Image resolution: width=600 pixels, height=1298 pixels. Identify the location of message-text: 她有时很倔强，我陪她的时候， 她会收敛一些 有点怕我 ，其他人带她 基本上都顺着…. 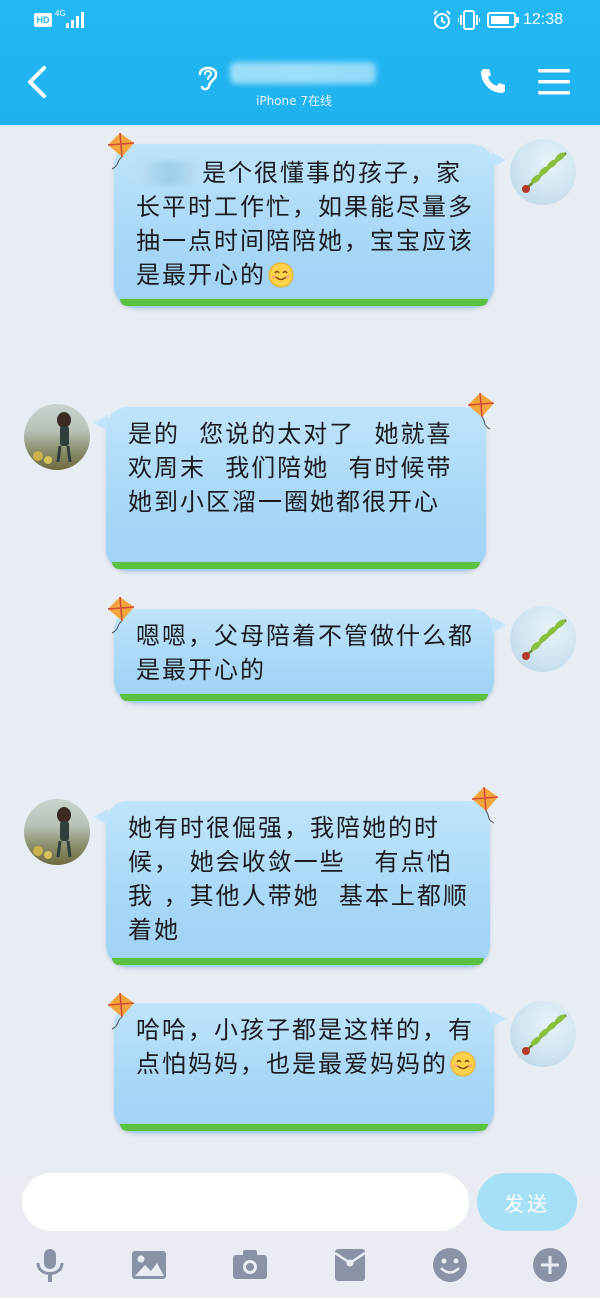
(298, 879).